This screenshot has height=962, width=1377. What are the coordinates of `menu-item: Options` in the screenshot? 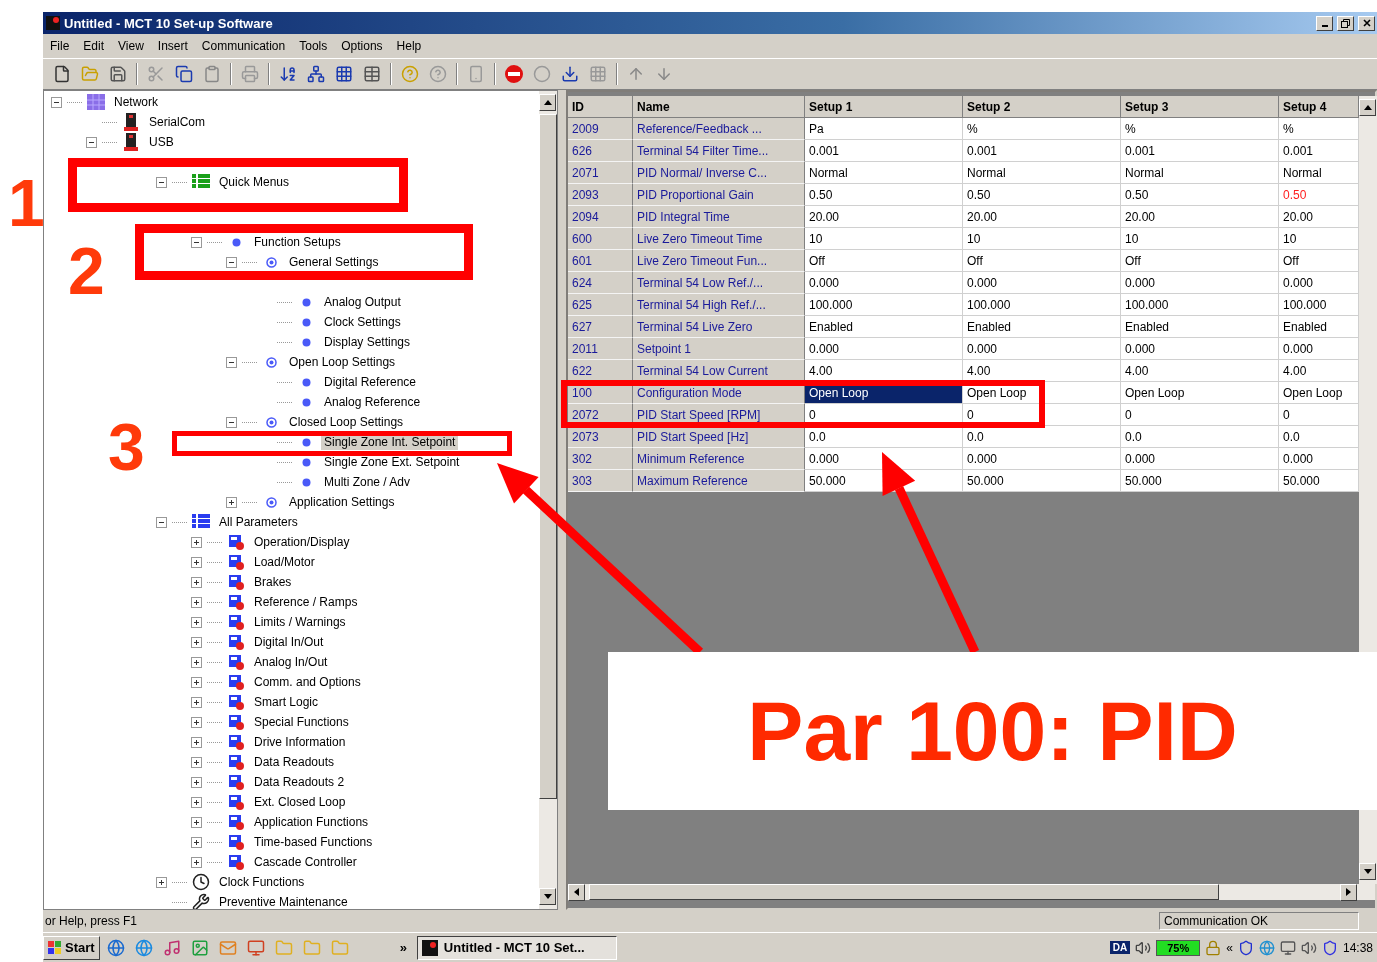 It's located at (362, 46).